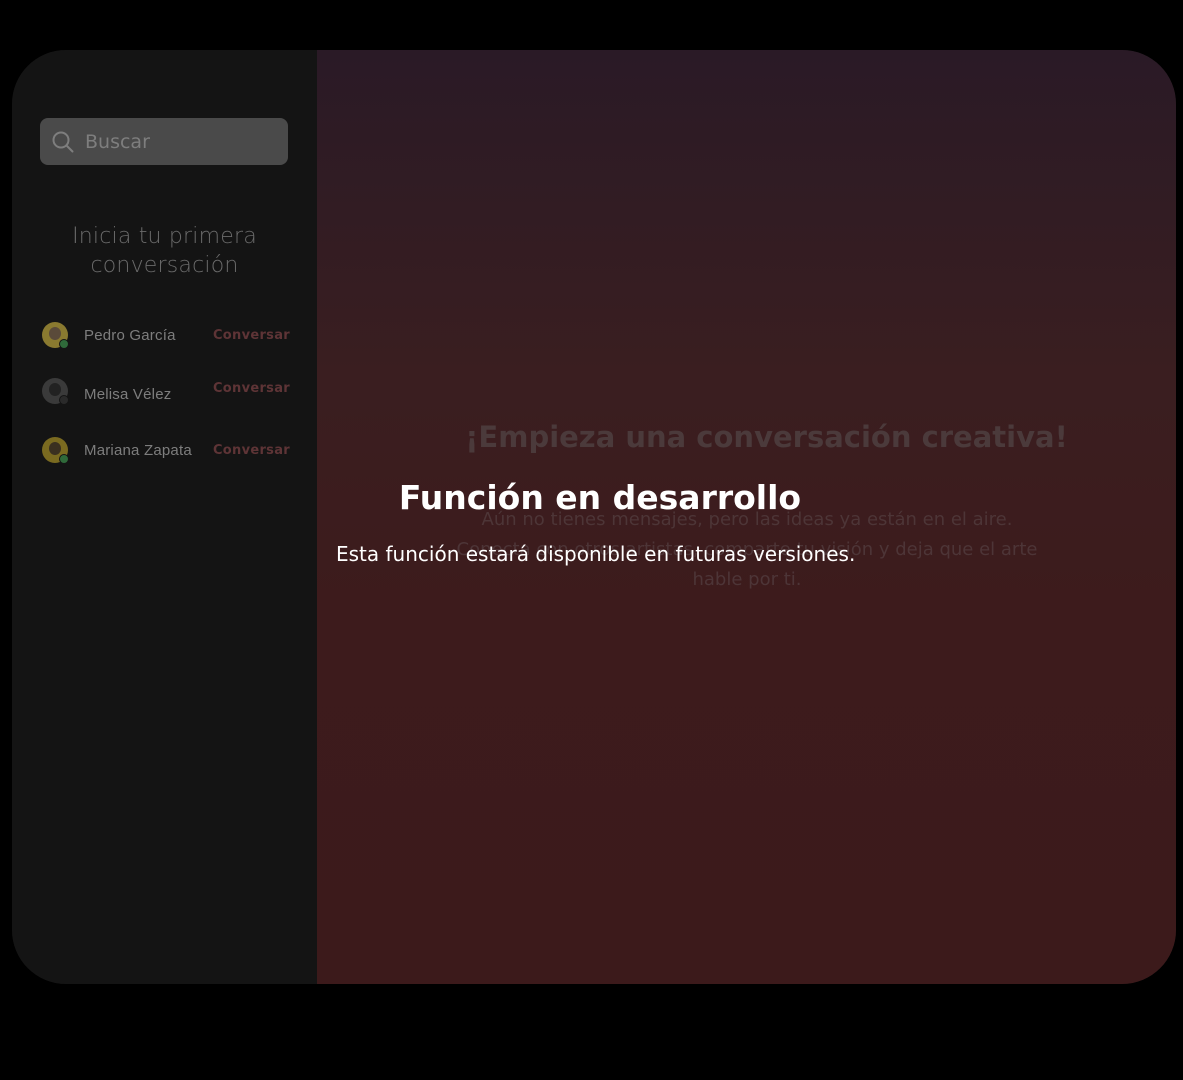 The width and height of the screenshot is (1183, 1080). Describe the element at coordinates (128, 394) in the screenshot. I see `contact-name: Melisa Vélez` at that location.